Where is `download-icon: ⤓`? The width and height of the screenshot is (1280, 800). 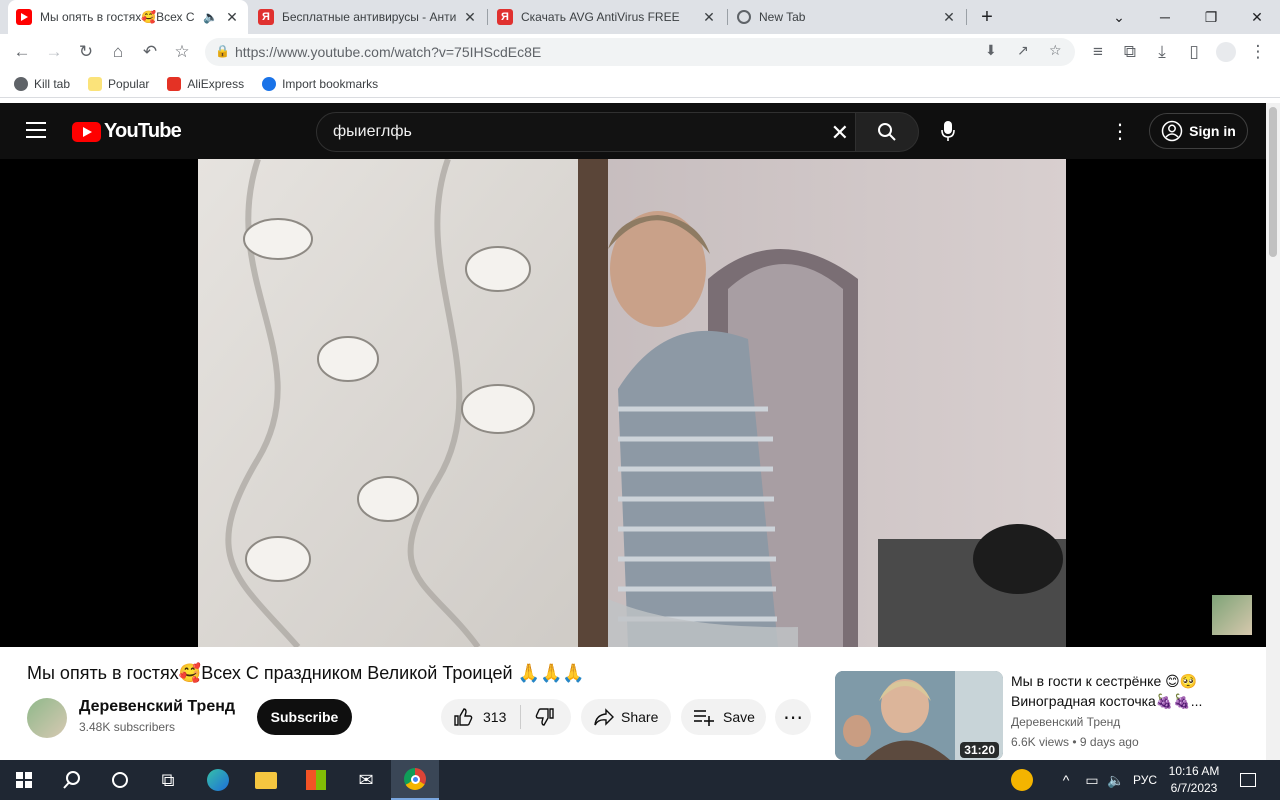 download-icon: ⤓ is located at coordinates (1162, 52).